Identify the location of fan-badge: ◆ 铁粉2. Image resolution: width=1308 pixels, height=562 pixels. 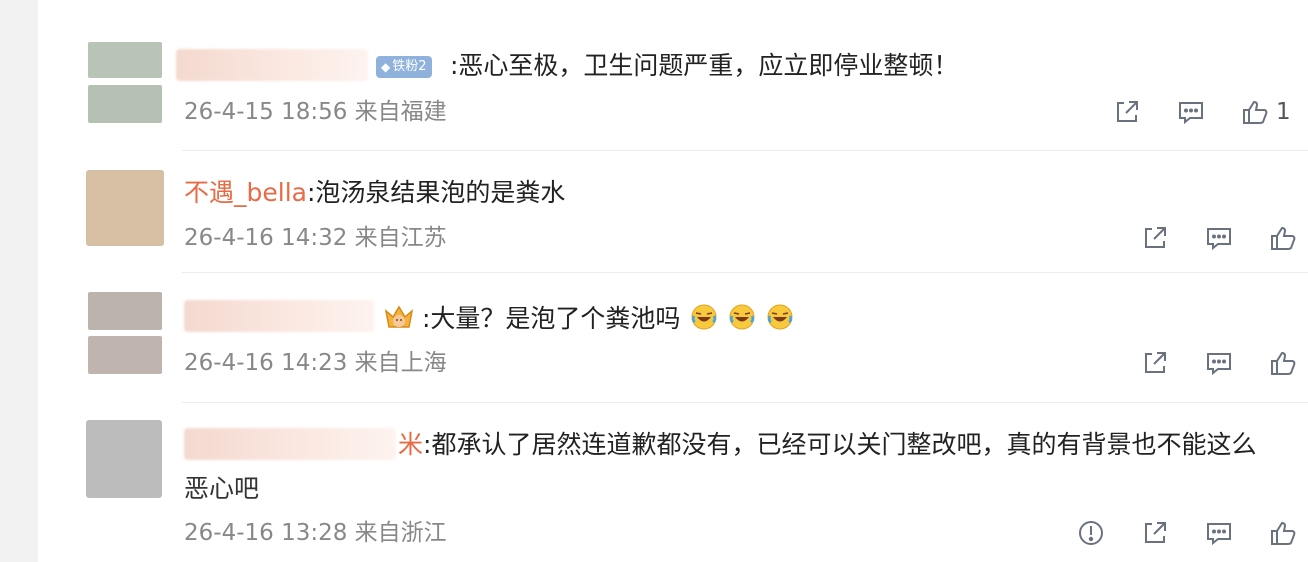
(404, 67).